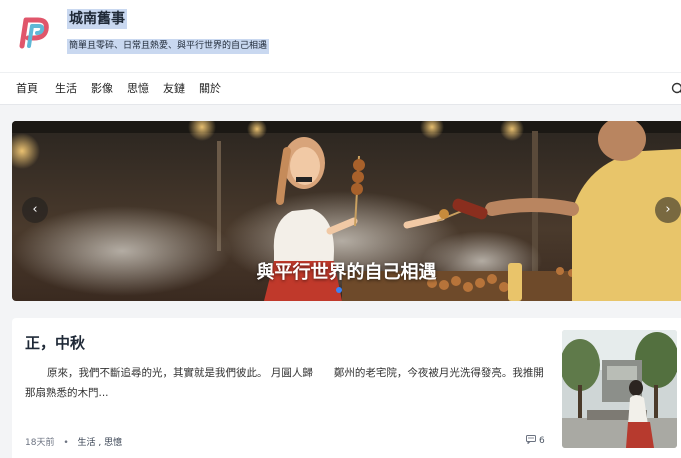  Describe the element at coordinates (97, 19) in the screenshot. I see `site-title: 城南舊事` at that location.